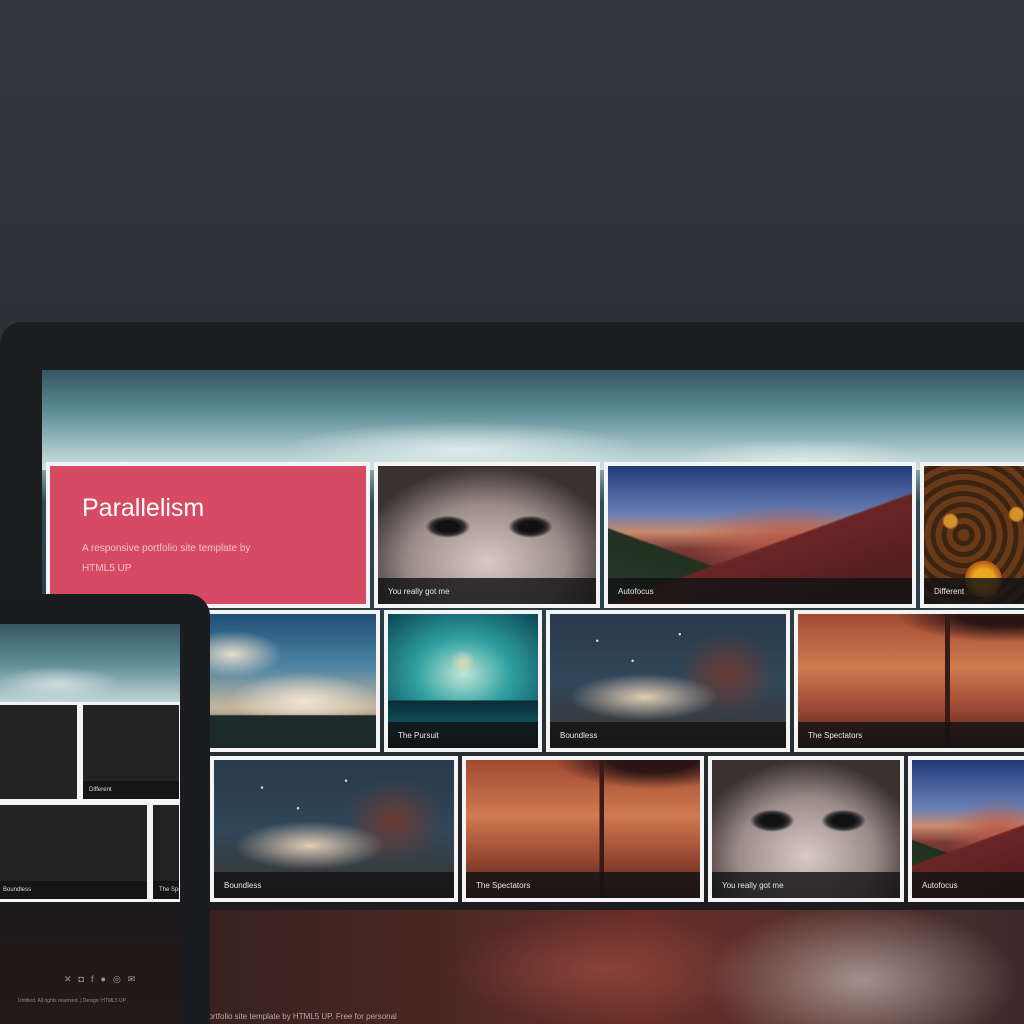 This screenshot has height=1024, width=1024. What do you see at coordinates (463, 735) in the screenshot?
I see `tile-caption: The Pursuit` at bounding box center [463, 735].